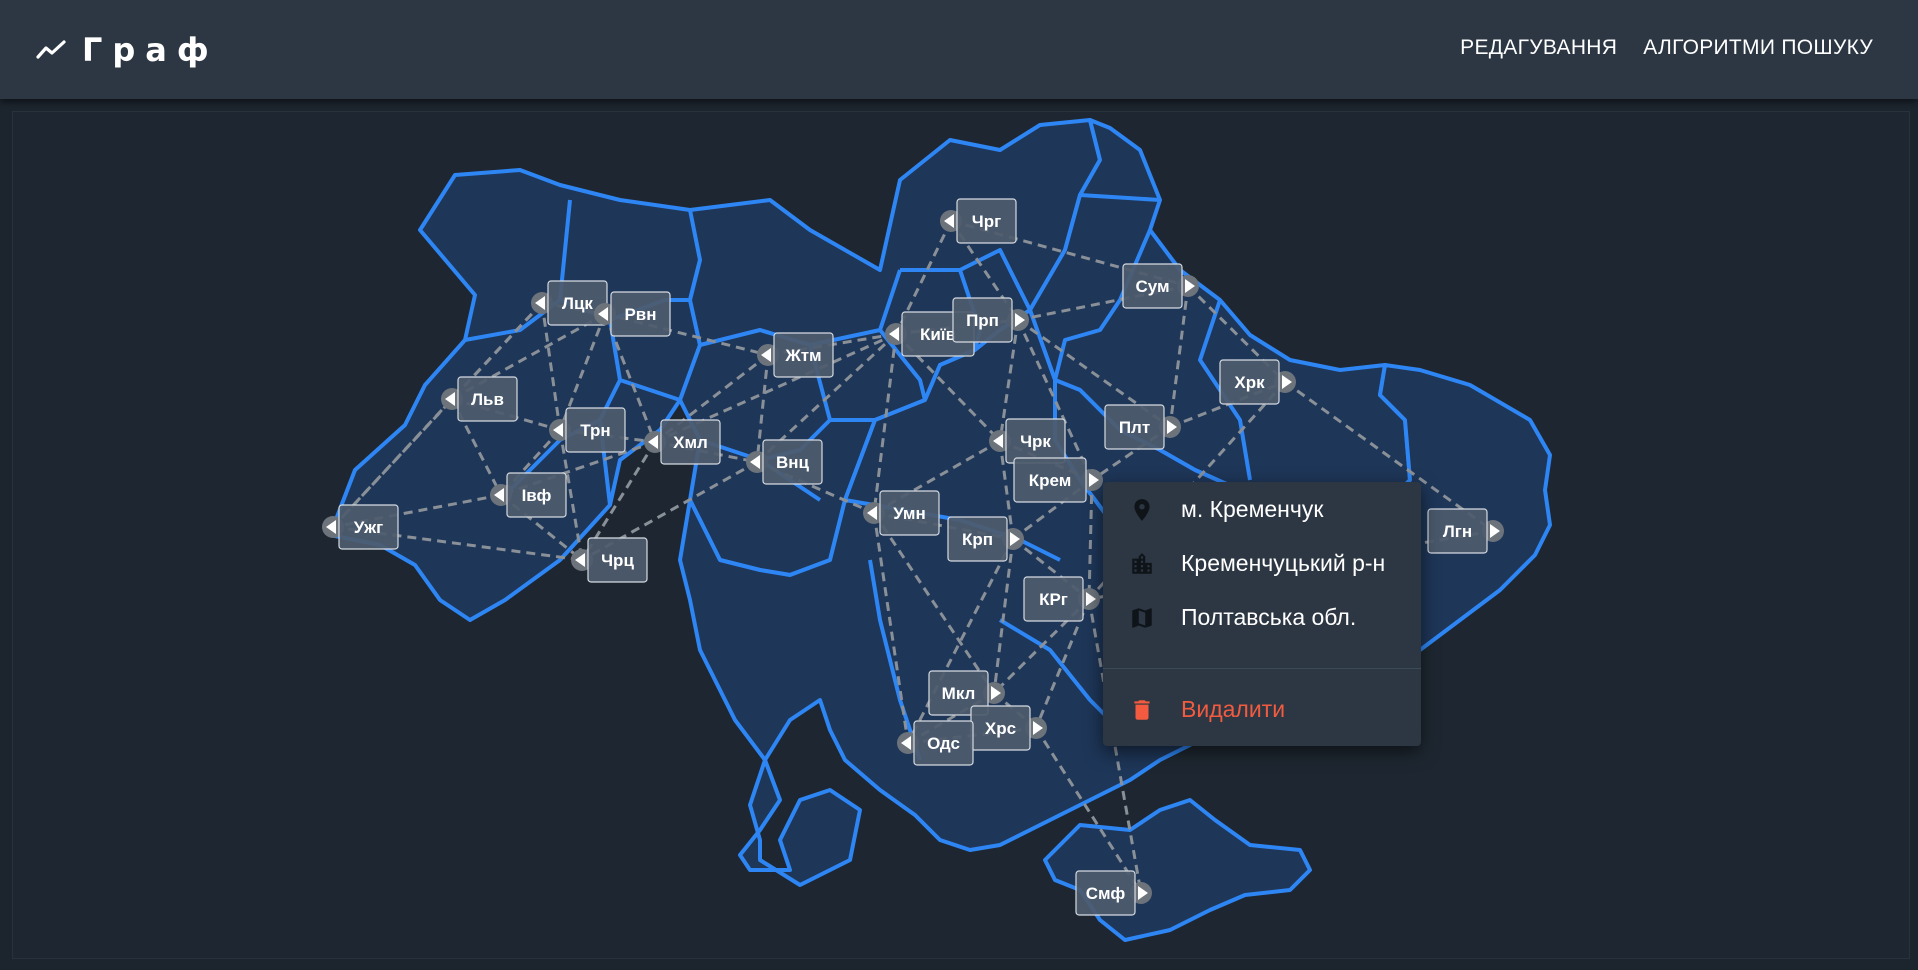 This screenshot has width=1918, height=970. Describe the element at coordinates (1283, 562) in the screenshot. I see `context-district-item-label: Кременчуцький р-н` at that location.